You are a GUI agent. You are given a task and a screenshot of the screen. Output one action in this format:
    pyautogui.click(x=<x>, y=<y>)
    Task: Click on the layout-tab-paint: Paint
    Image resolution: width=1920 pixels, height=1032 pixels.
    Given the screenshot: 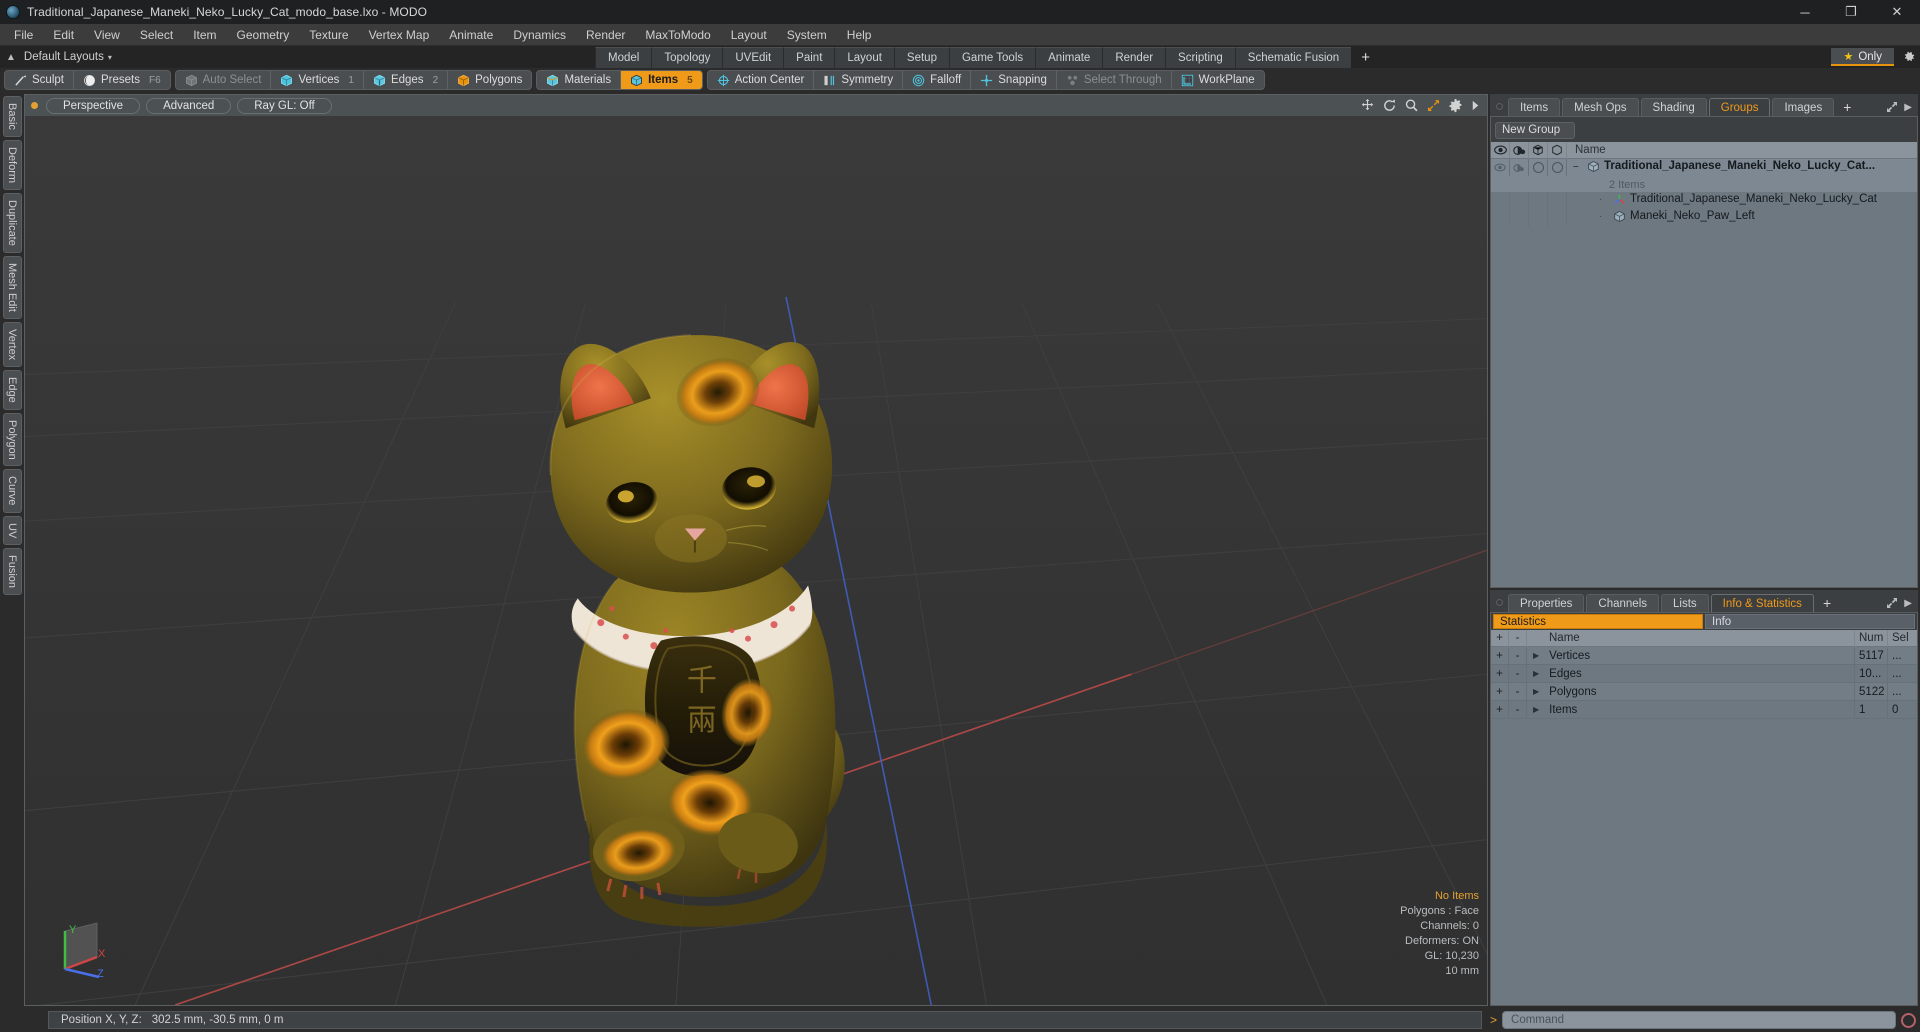 What is the action you would take?
    pyautogui.click(x=809, y=57)
    